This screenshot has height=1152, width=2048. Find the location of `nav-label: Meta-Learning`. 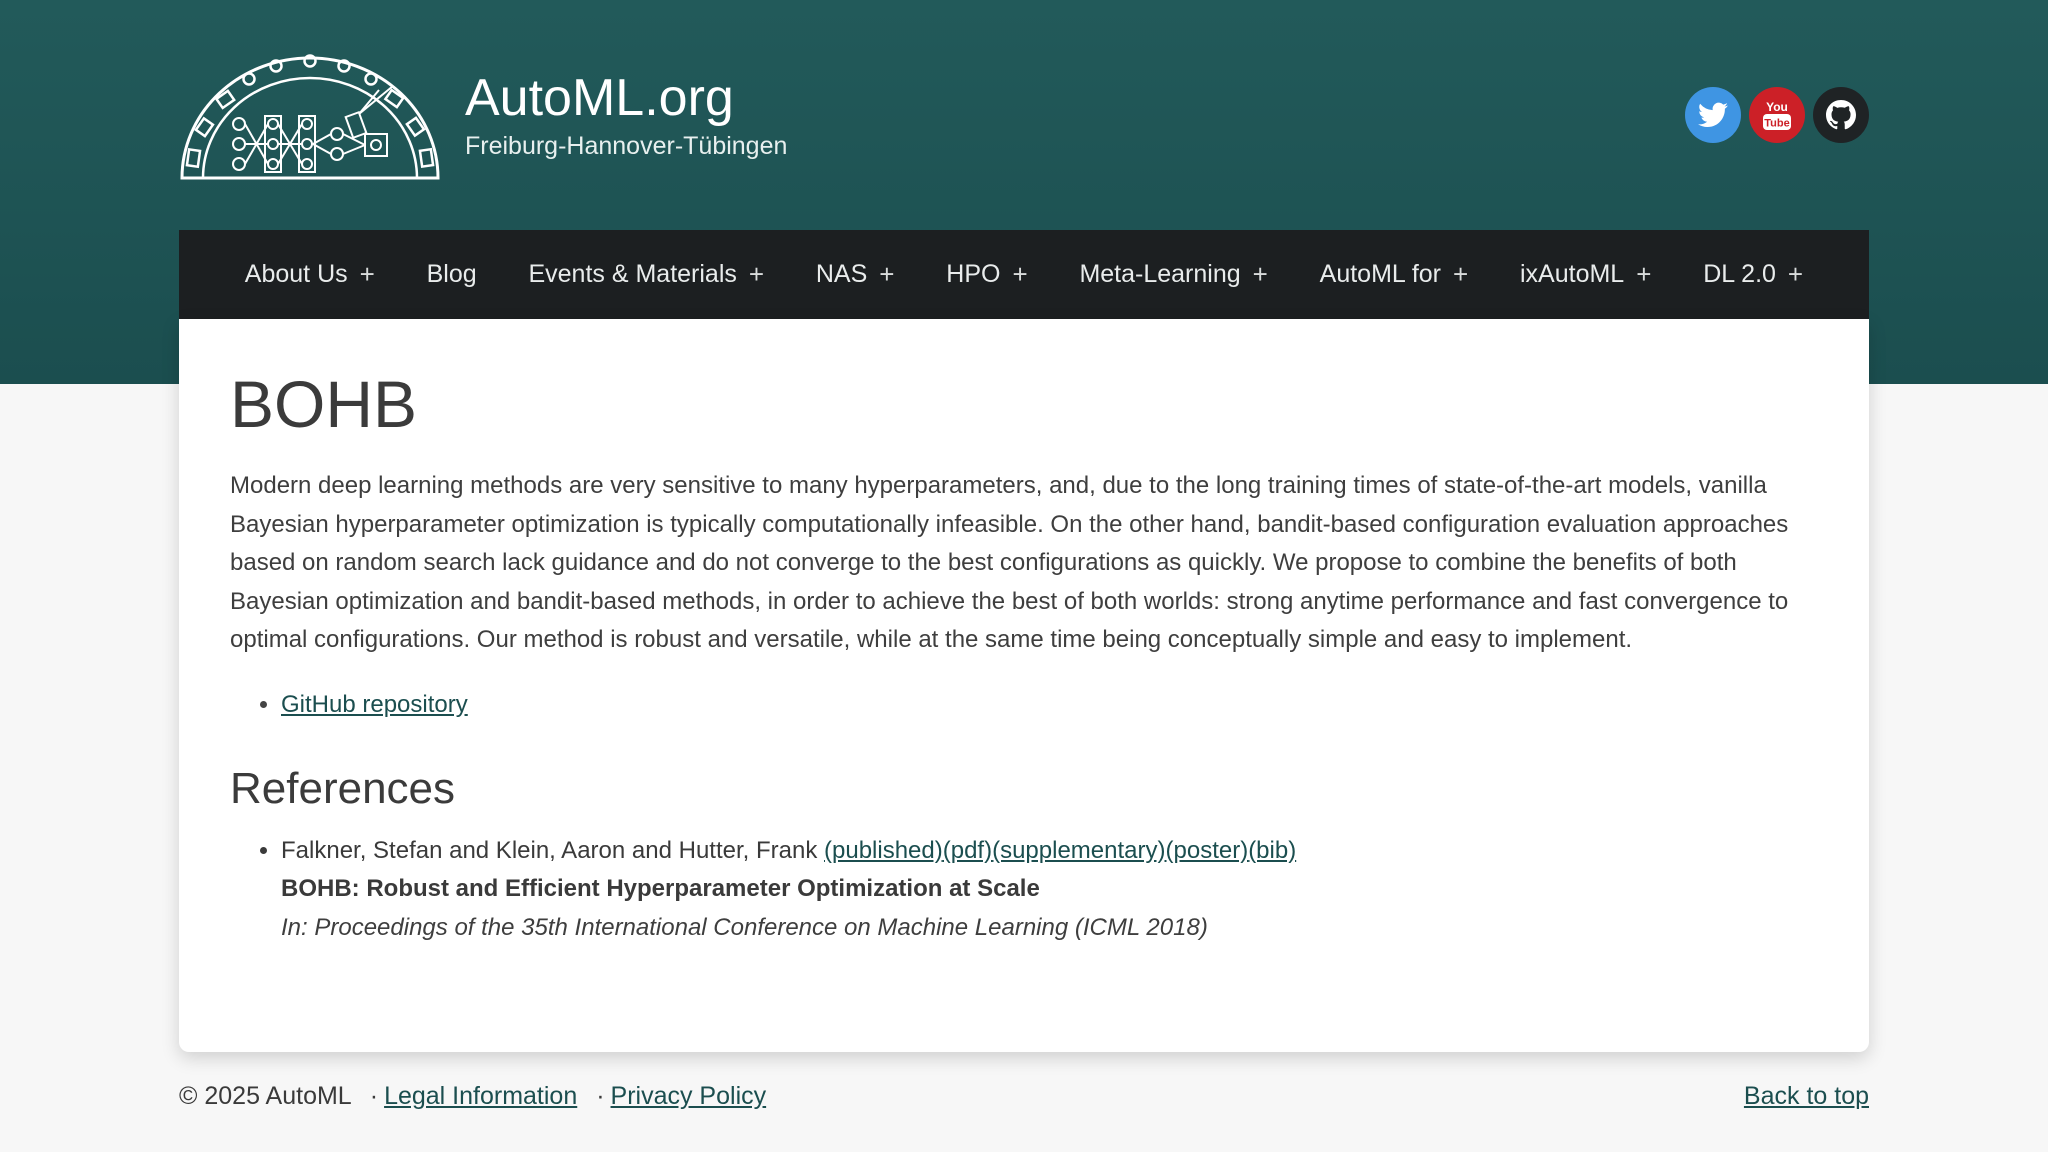

nav-label: Meta-Learning is located at coordinates (1160, 274).